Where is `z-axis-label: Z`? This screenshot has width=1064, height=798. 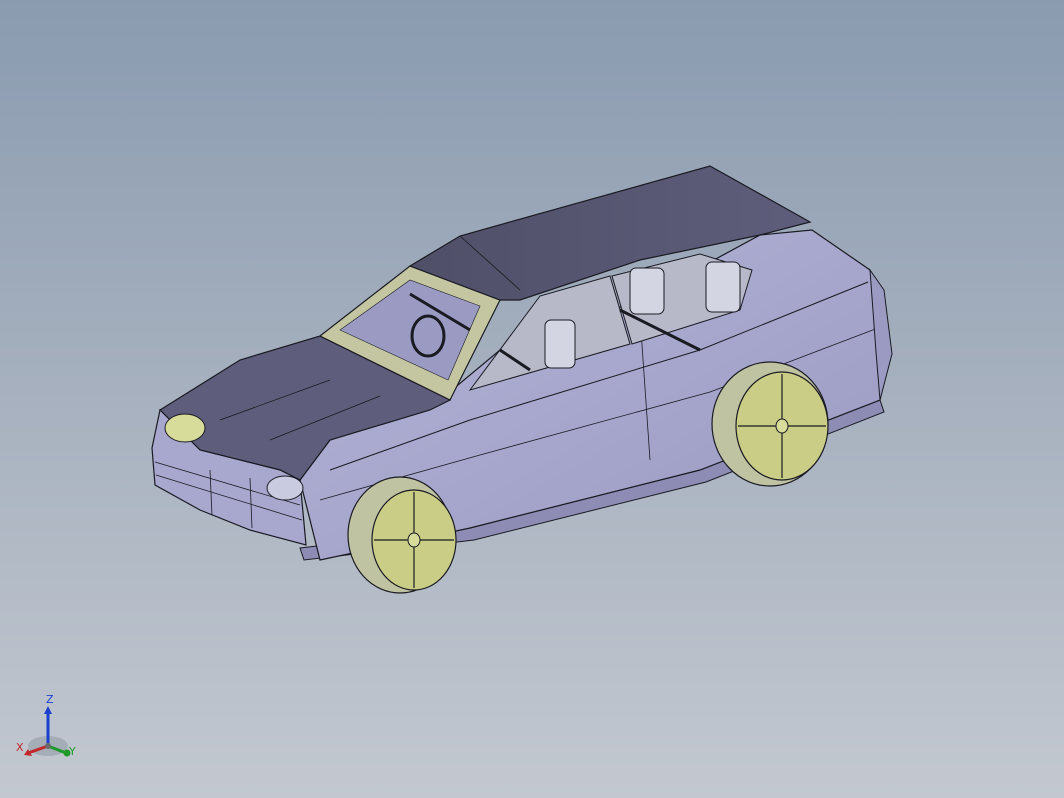
z-axis-label: Z is located at coordinates (50, 699).